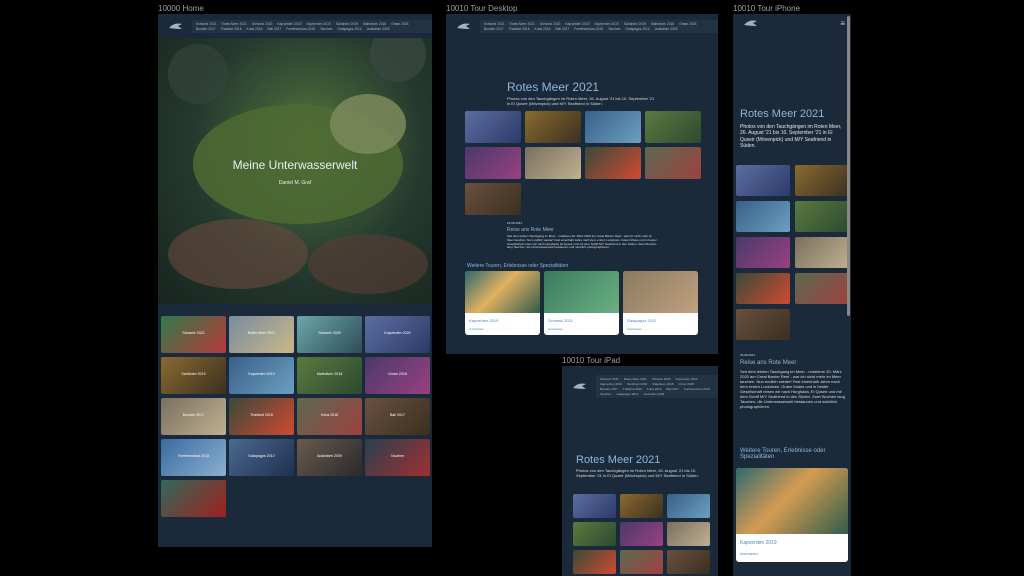 This screenshot has height=576, width=1024. What do you see at coordinates (397, 416) in the screenshot?
I see `home-tile: Bali 2017` at bounding box center [397, 416].